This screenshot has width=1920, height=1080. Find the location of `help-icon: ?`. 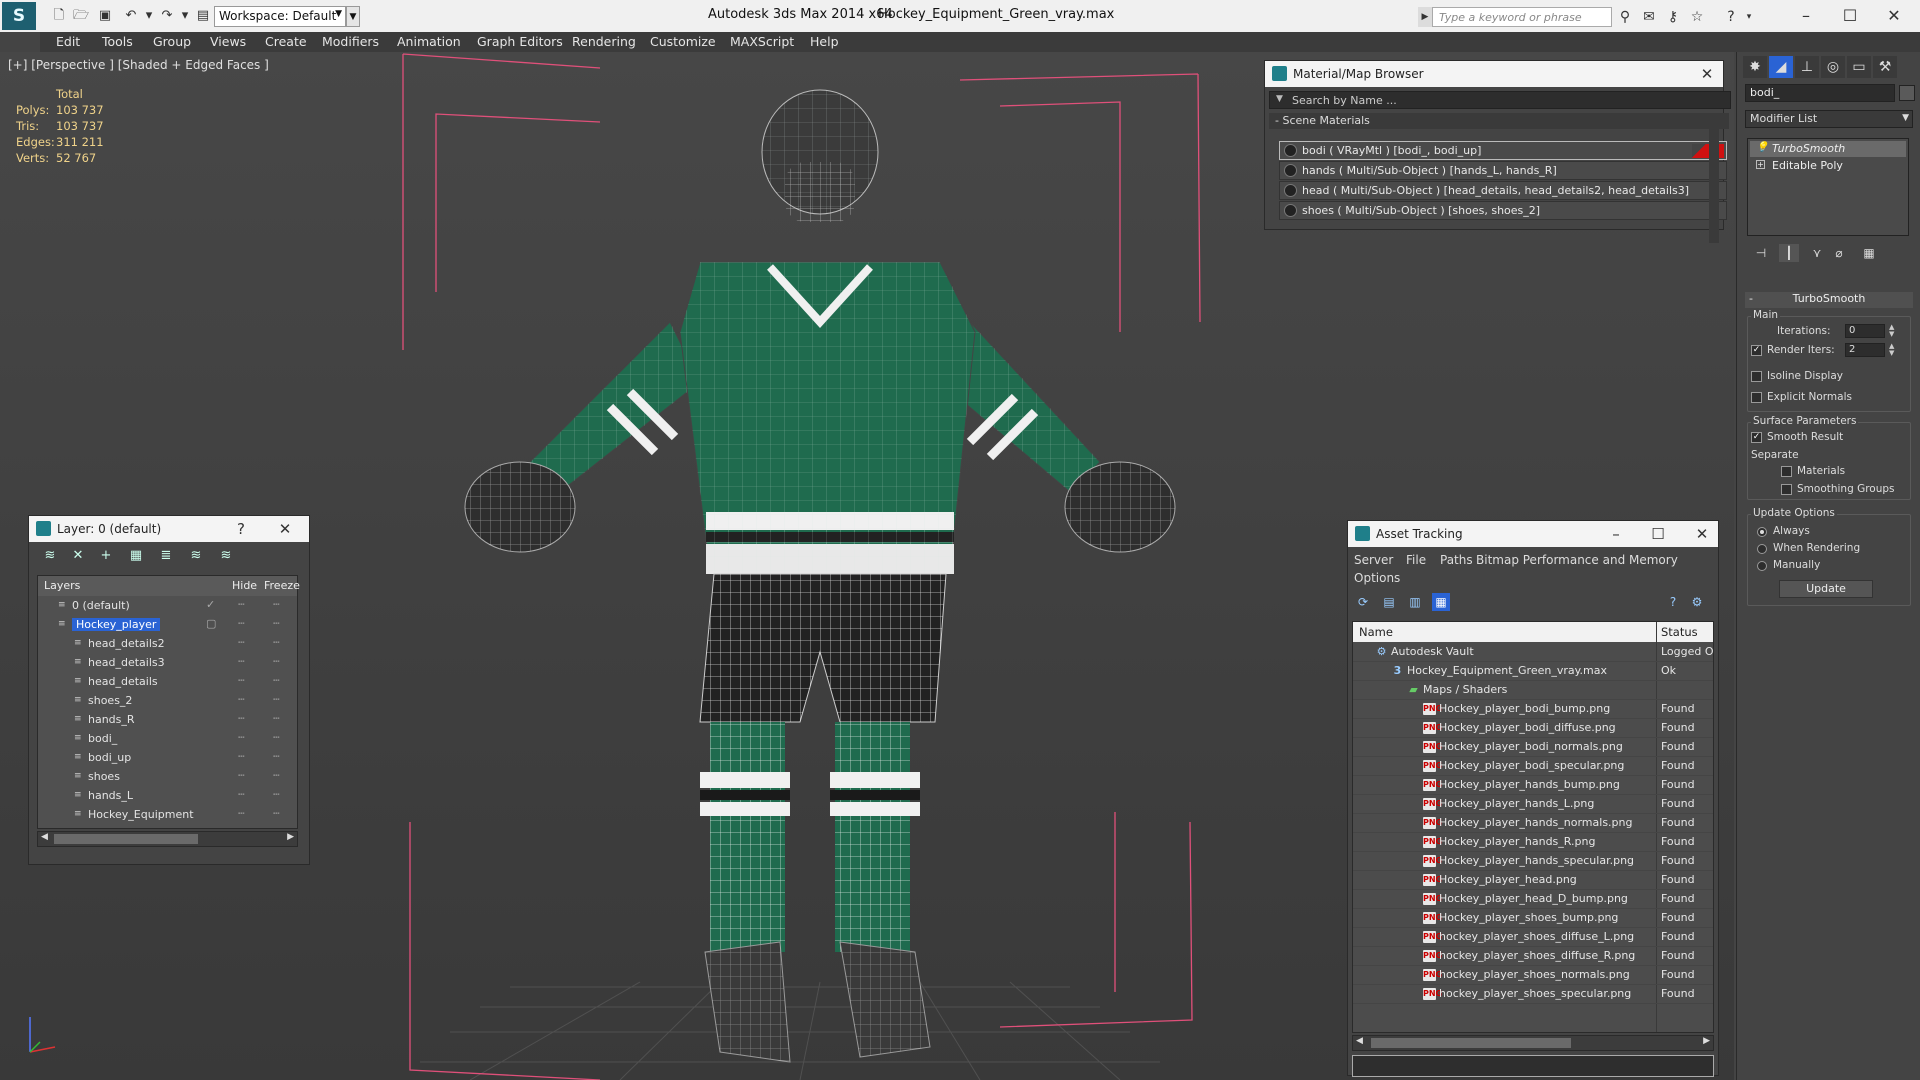

help-icon: ? is located at coordinates (1731, 17).